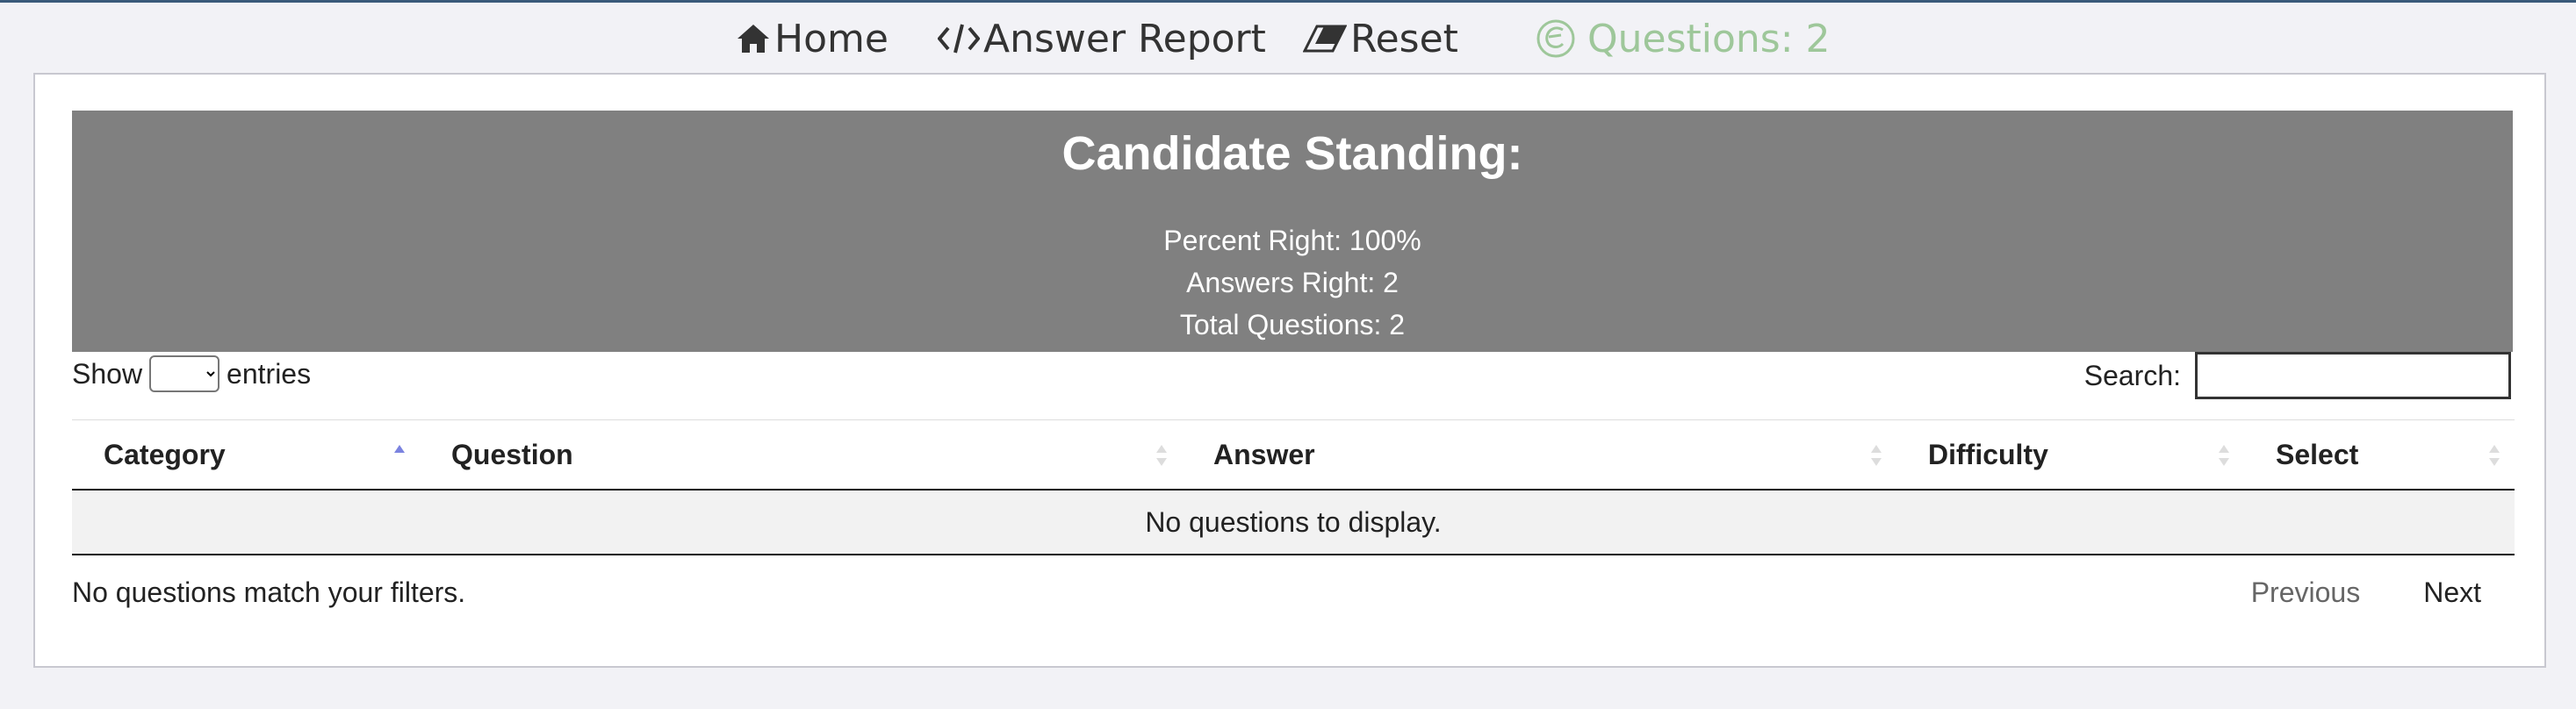 This screenshot has height=709, width=2576. What do you see at coordinates (1404, 38) in the screenshot?
I see `nav-reset-label: Reset` at bounding box center [1404, 38].